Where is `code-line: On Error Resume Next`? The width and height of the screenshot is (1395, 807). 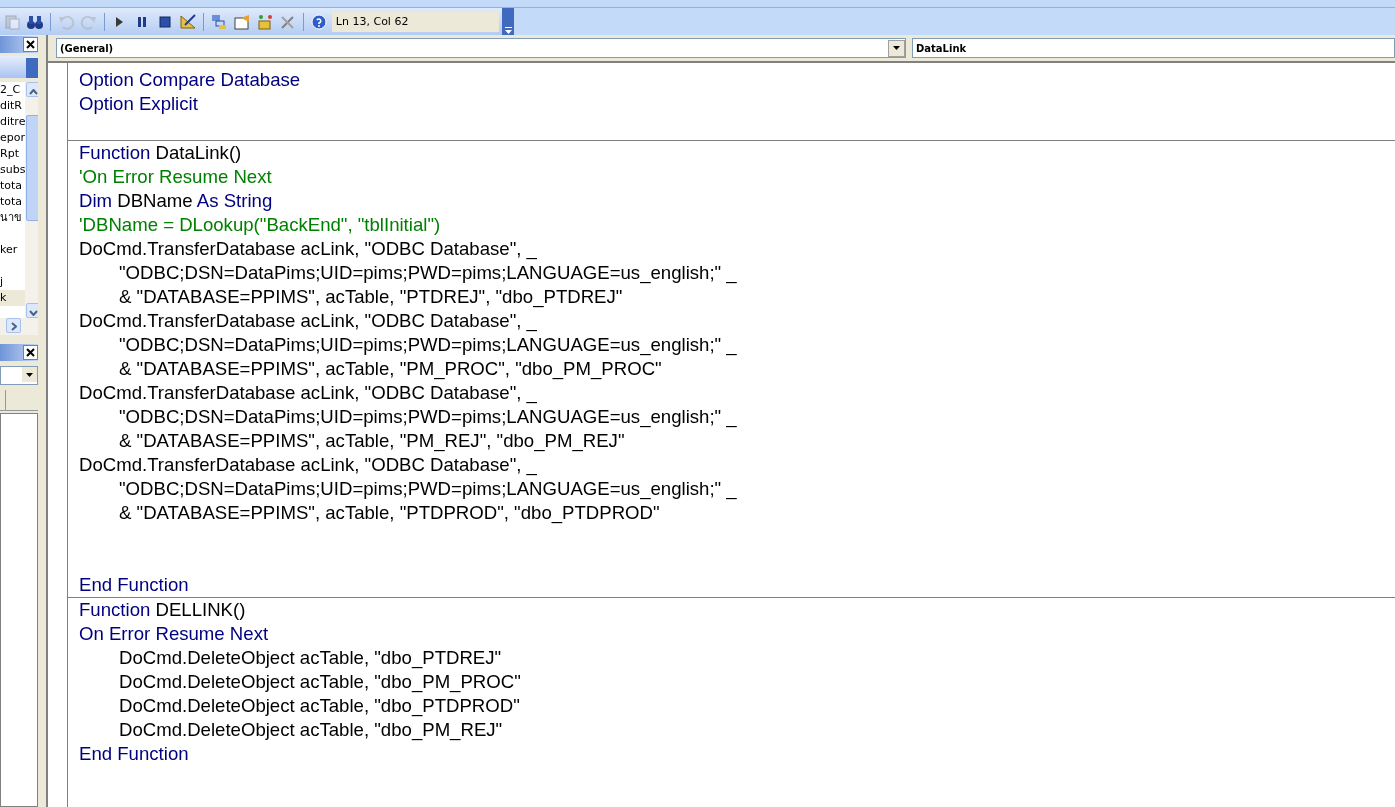
code-line: On Error Resume Next is located at coordinates (174, 634).